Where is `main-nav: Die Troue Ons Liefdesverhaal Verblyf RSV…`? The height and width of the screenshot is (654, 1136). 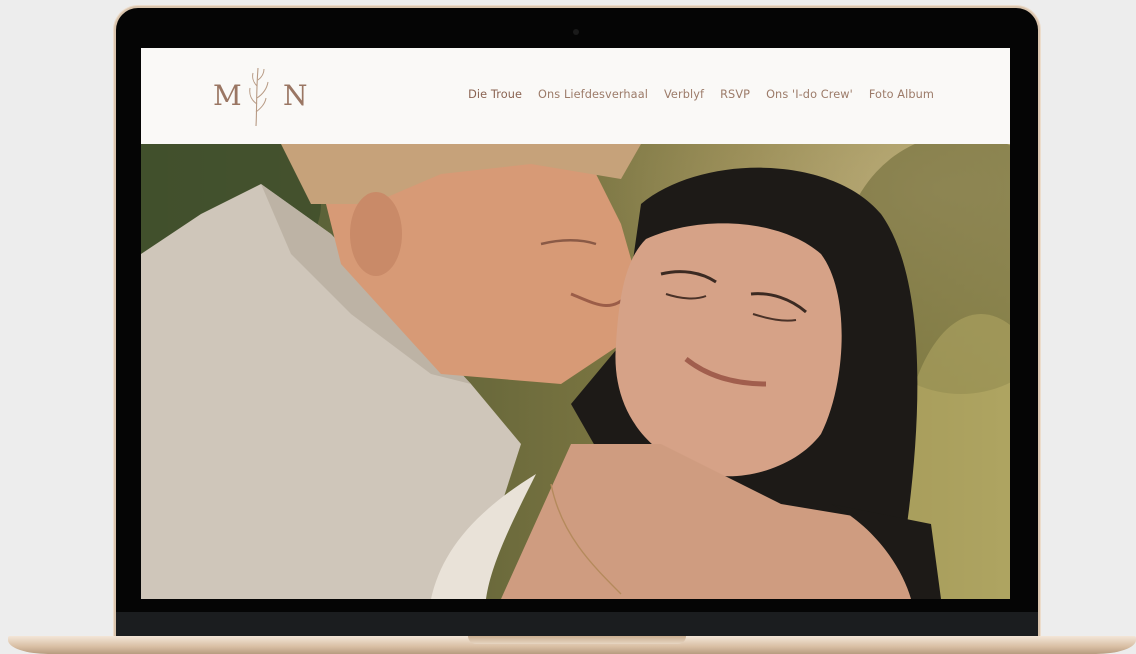 main-nav: Die Troue Ons Liefdesverhaal Verblyf RSV… is located at coordinates (701, 94).